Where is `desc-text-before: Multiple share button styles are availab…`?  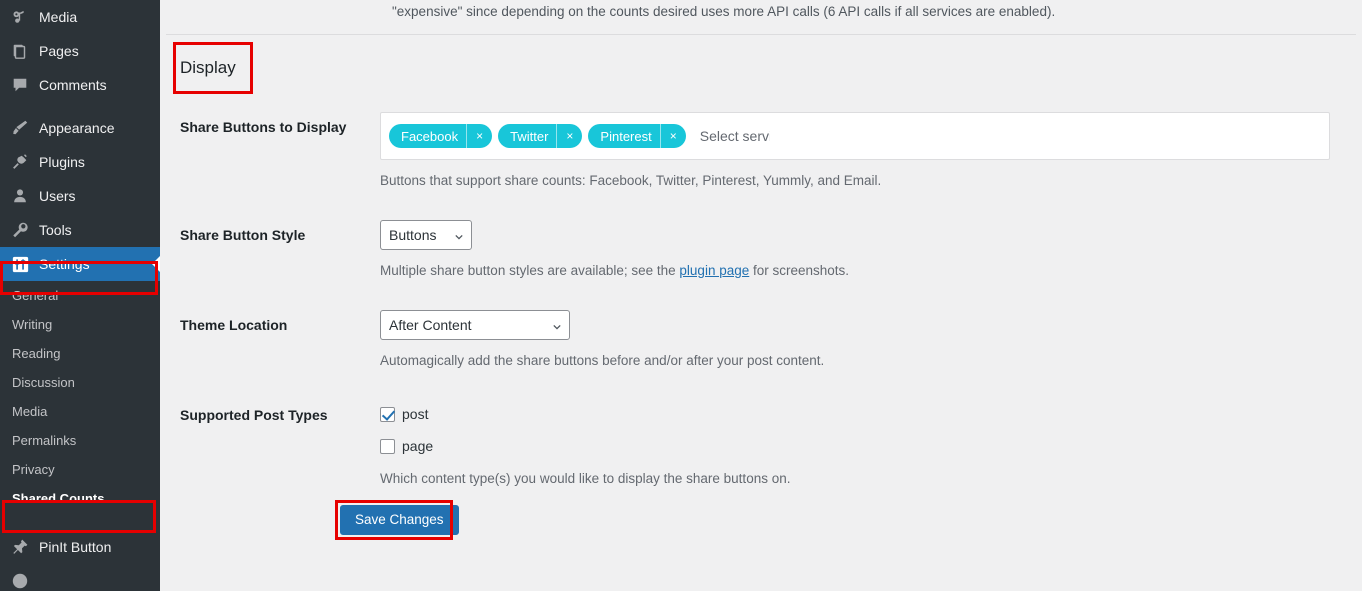
desc-text-before: Multiple share button styles are availab… is located at coordinates (530, 270).